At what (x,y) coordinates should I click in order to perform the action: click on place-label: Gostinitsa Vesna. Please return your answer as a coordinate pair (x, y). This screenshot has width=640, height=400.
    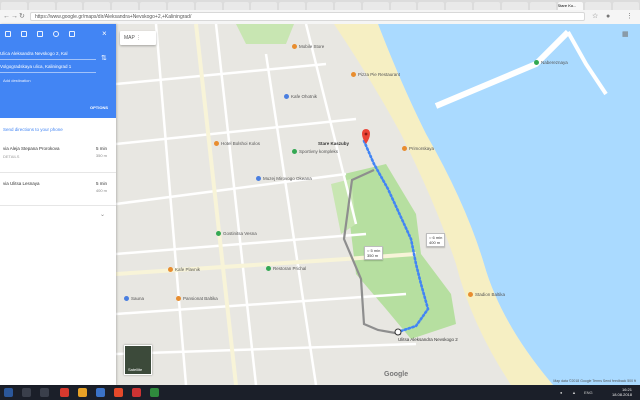
    Looking at the image, I should click on (236, 234).